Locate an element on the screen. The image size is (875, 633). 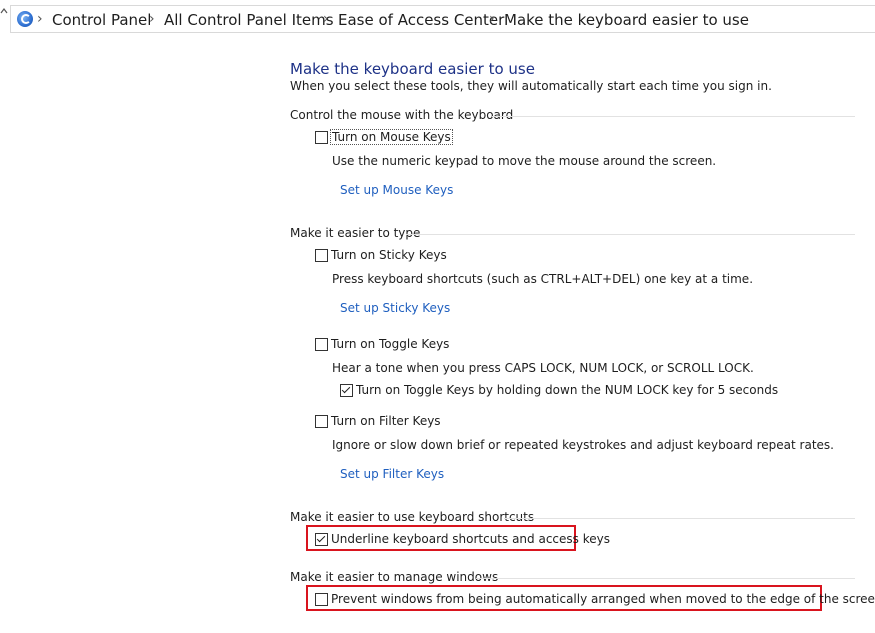
up-arrow-icon is located at coordinates (4, 11).